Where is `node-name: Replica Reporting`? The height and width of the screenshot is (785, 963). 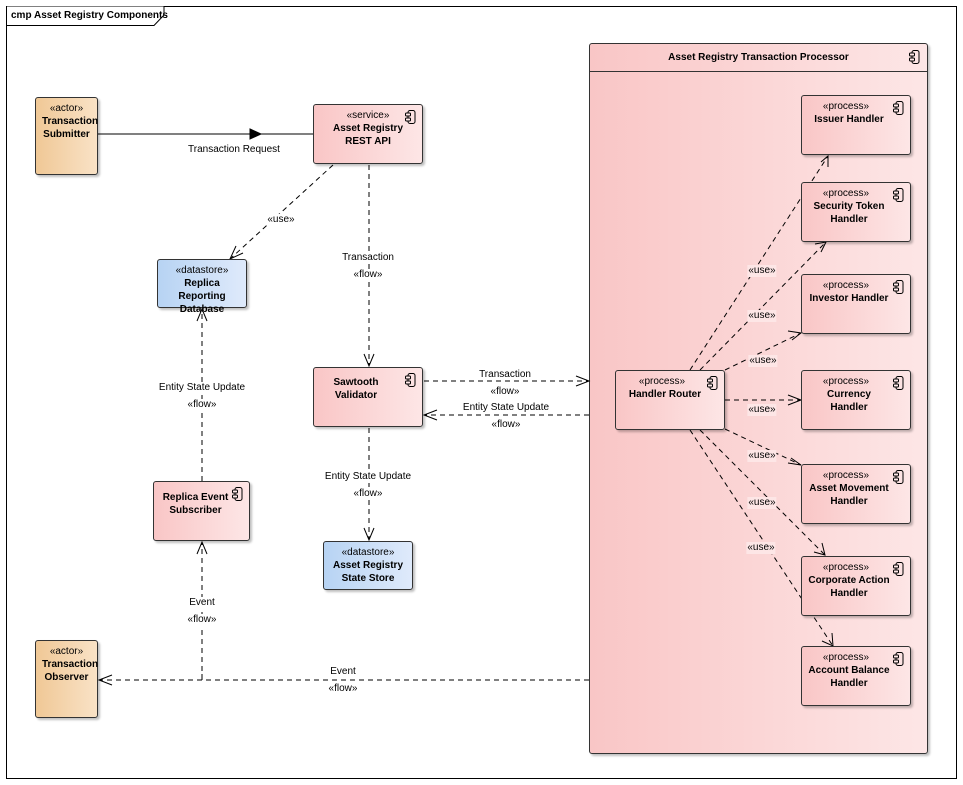 node-name: Replica Reporting is located at coordinates (202, 290).